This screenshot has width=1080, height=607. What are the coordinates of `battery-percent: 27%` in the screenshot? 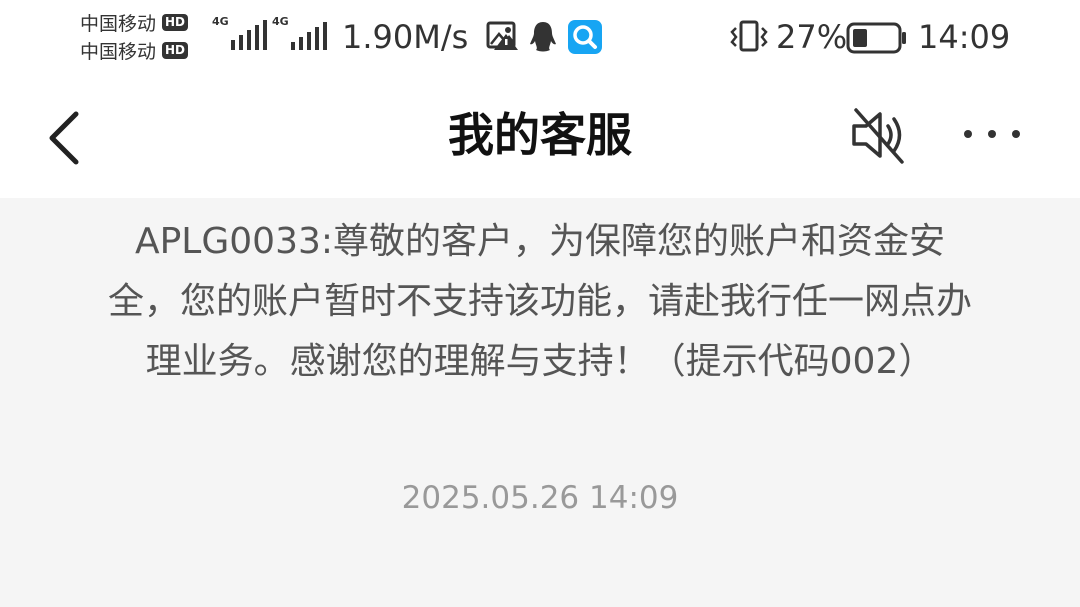 It's located at (812, 37).